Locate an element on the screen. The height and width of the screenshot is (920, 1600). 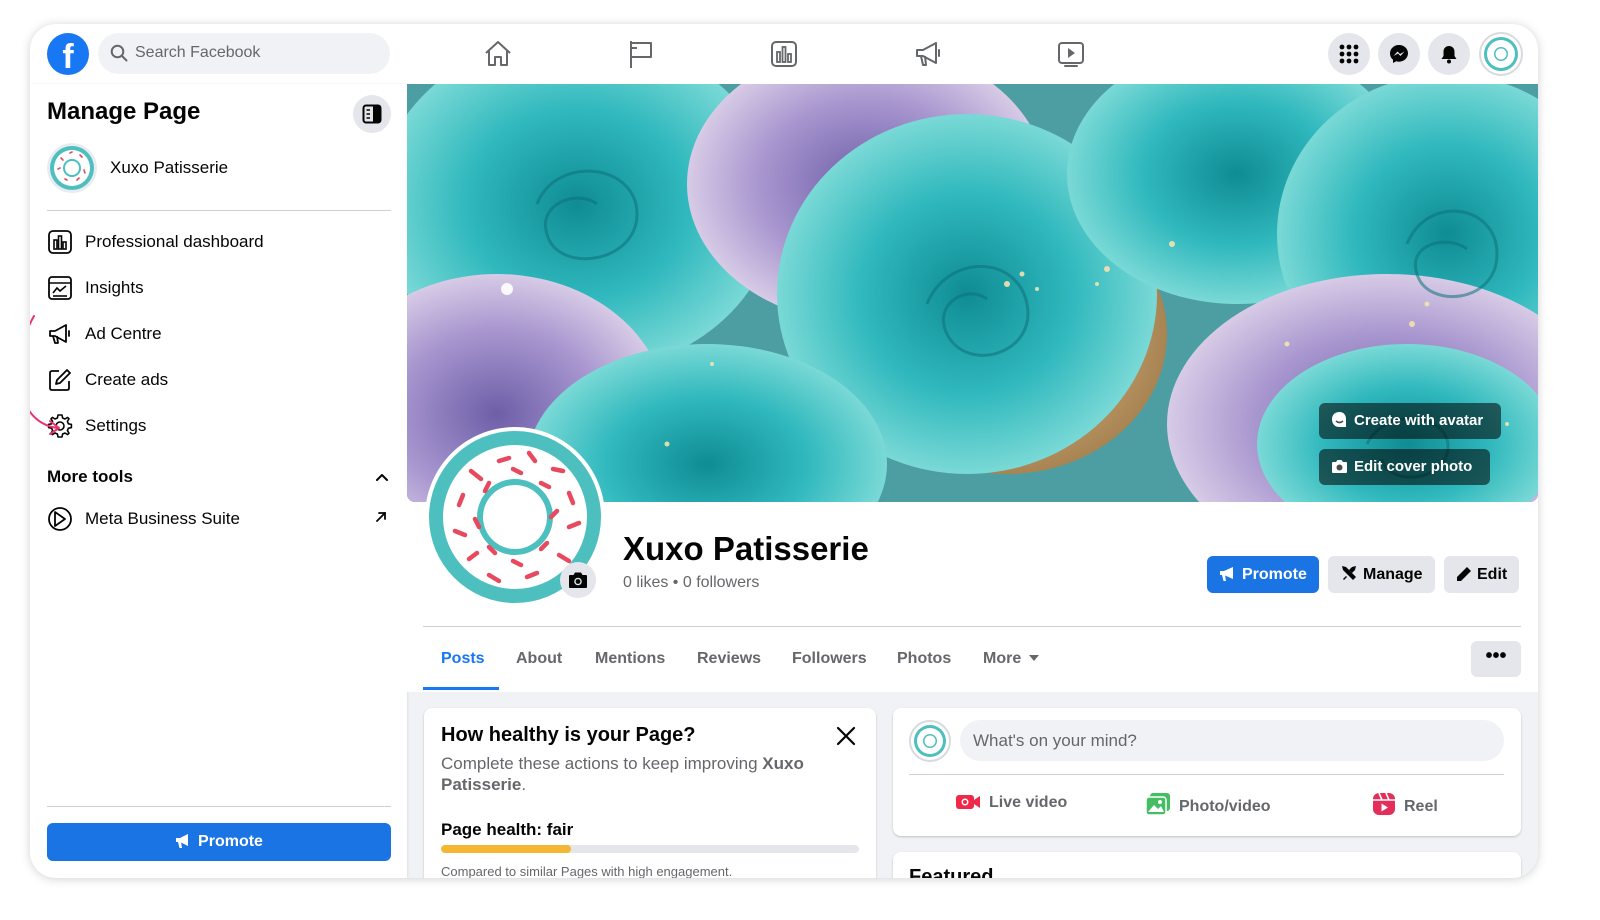
search-placeholder: Search Facebook is located at coordinates (198, 52).